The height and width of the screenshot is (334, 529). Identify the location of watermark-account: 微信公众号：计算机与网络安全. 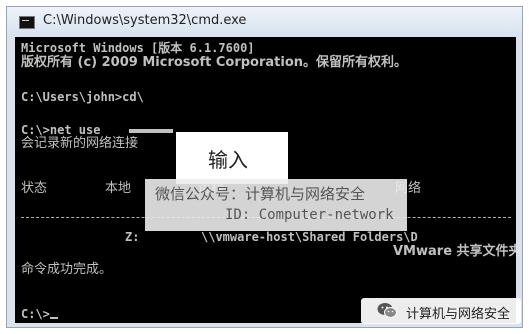
(260, 194).